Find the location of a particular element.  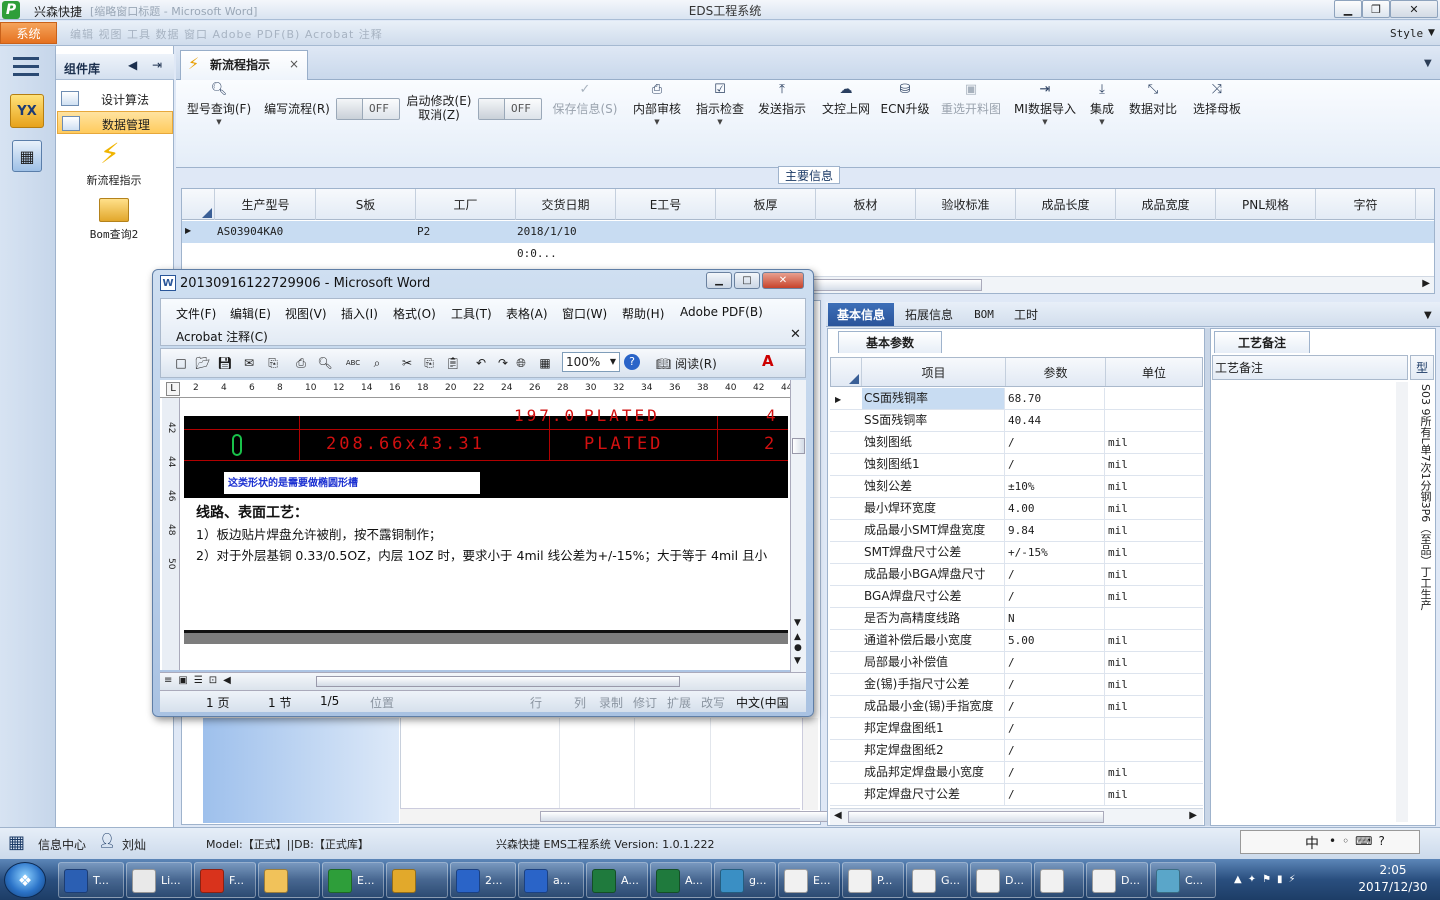

param-item: 蚀刻公差 is located at coordinates (933, 486).